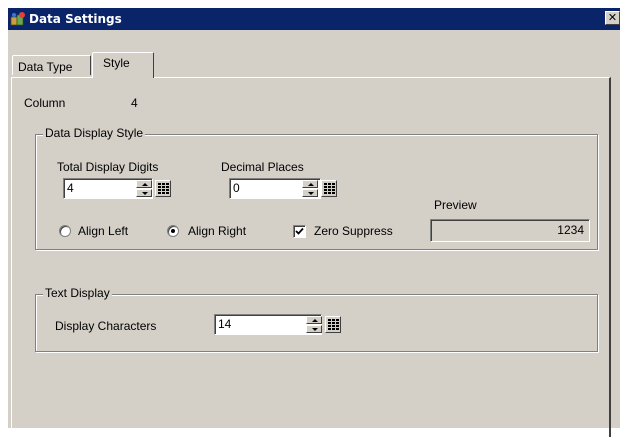 This screenshot has width=620, height=437. Describe the element at coordinates (45, 103) in the screenshot. I see `column-label: Column` at that location.